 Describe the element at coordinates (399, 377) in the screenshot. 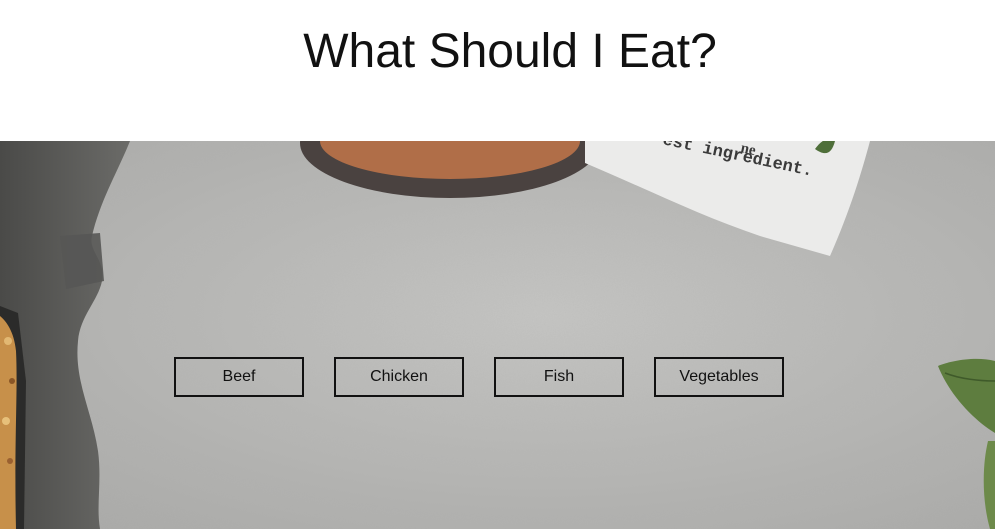

I see `category-button-chicken: Chicken` at that location.